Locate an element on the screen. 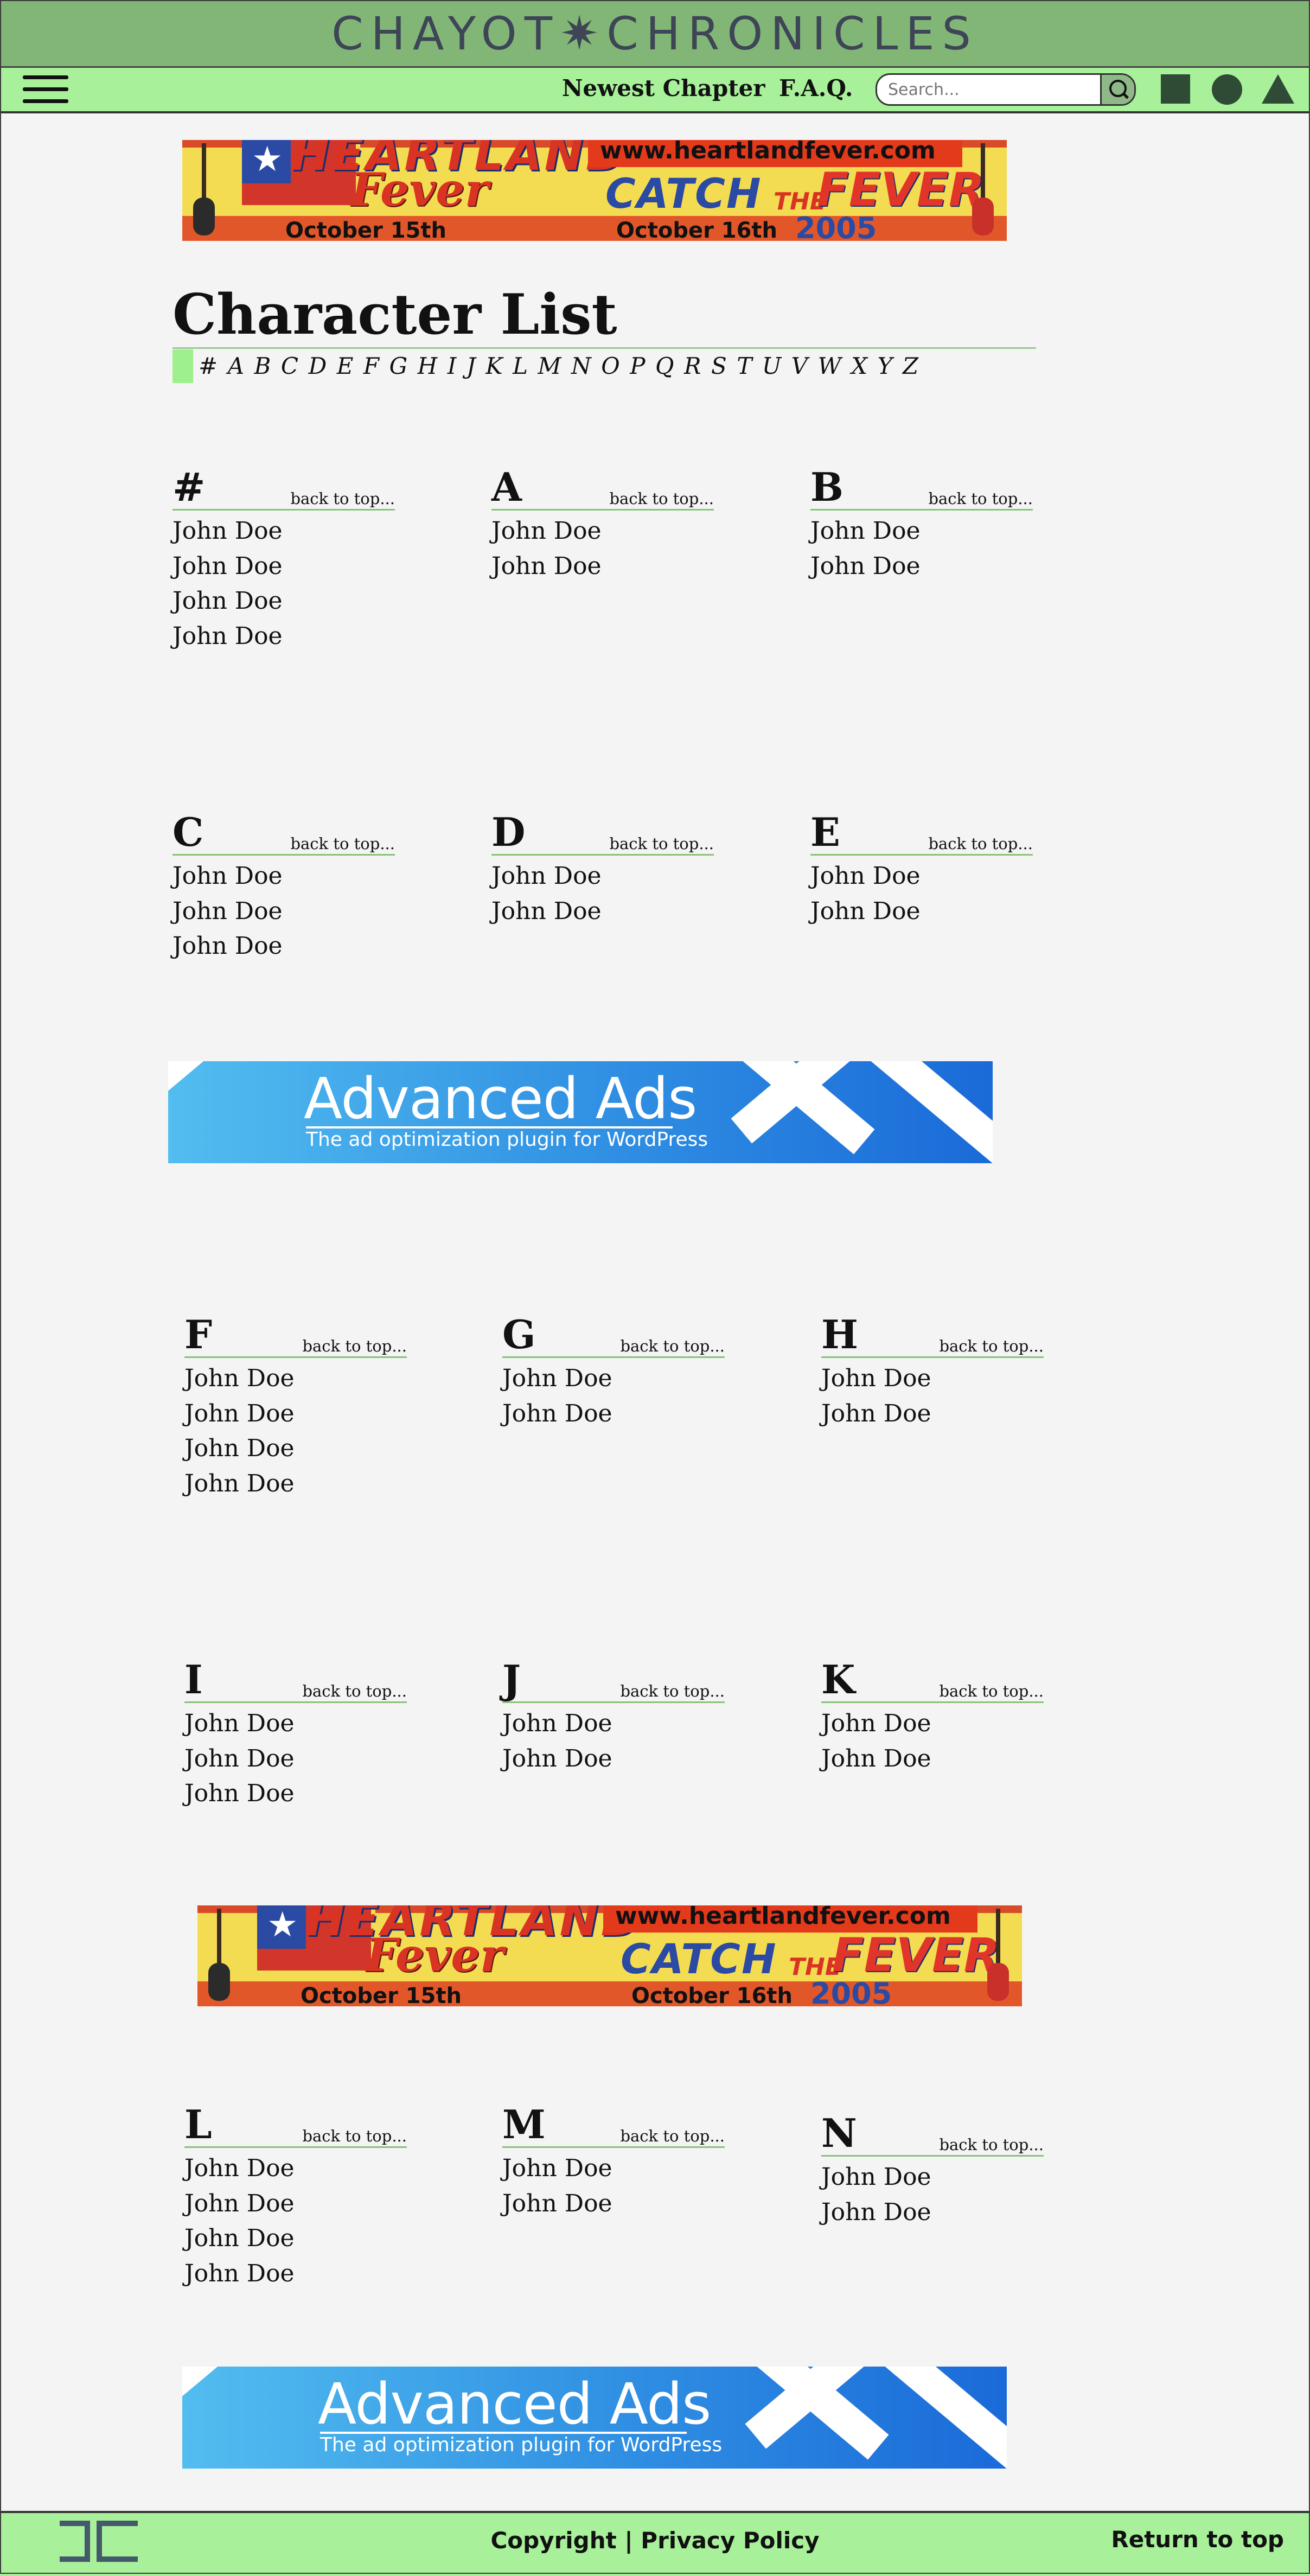 The image size is (1310, 2576). letter-index-link: V is located at coordinates (799, 366).